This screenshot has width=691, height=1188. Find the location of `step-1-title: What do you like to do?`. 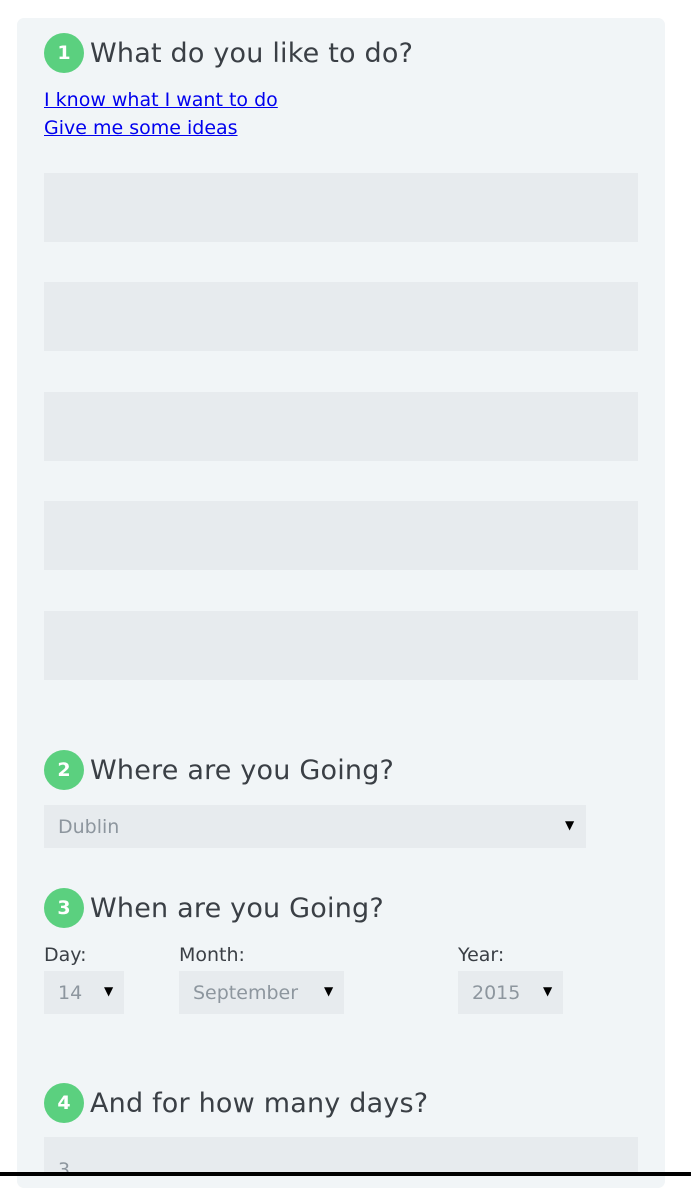

step-1-title: What do you like to do? is located at coordinates (252, 53).